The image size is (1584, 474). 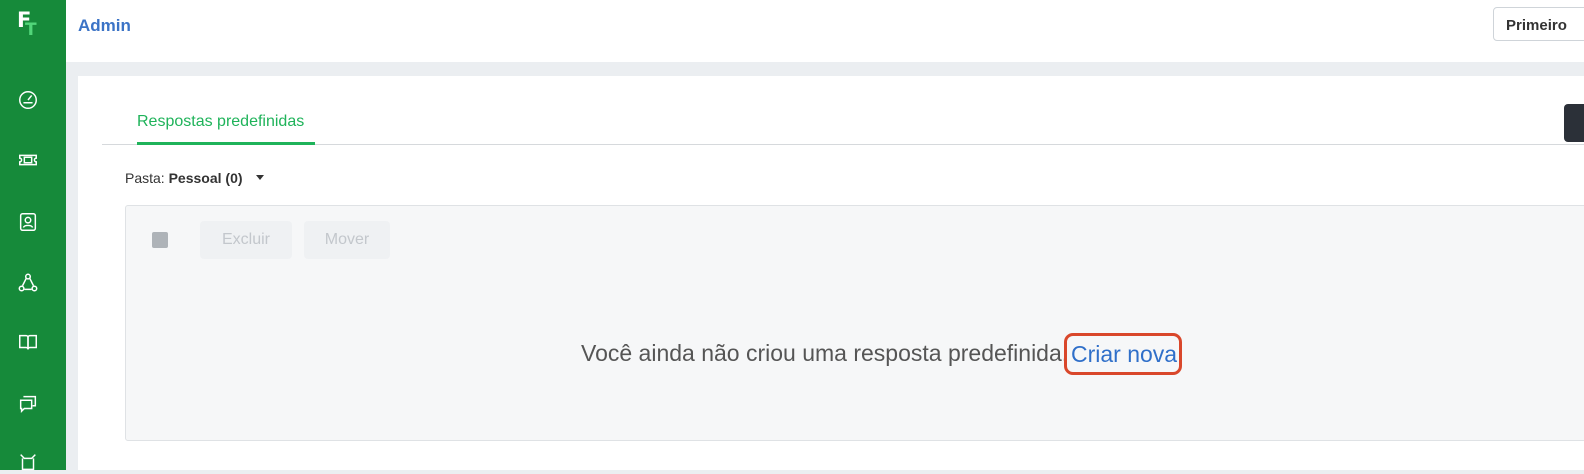 What do you see at coordinates (220, 122) in the screenshot?
I see `tab-canned-responses: Respostas predefinidas` at bounding box center [220, 122].